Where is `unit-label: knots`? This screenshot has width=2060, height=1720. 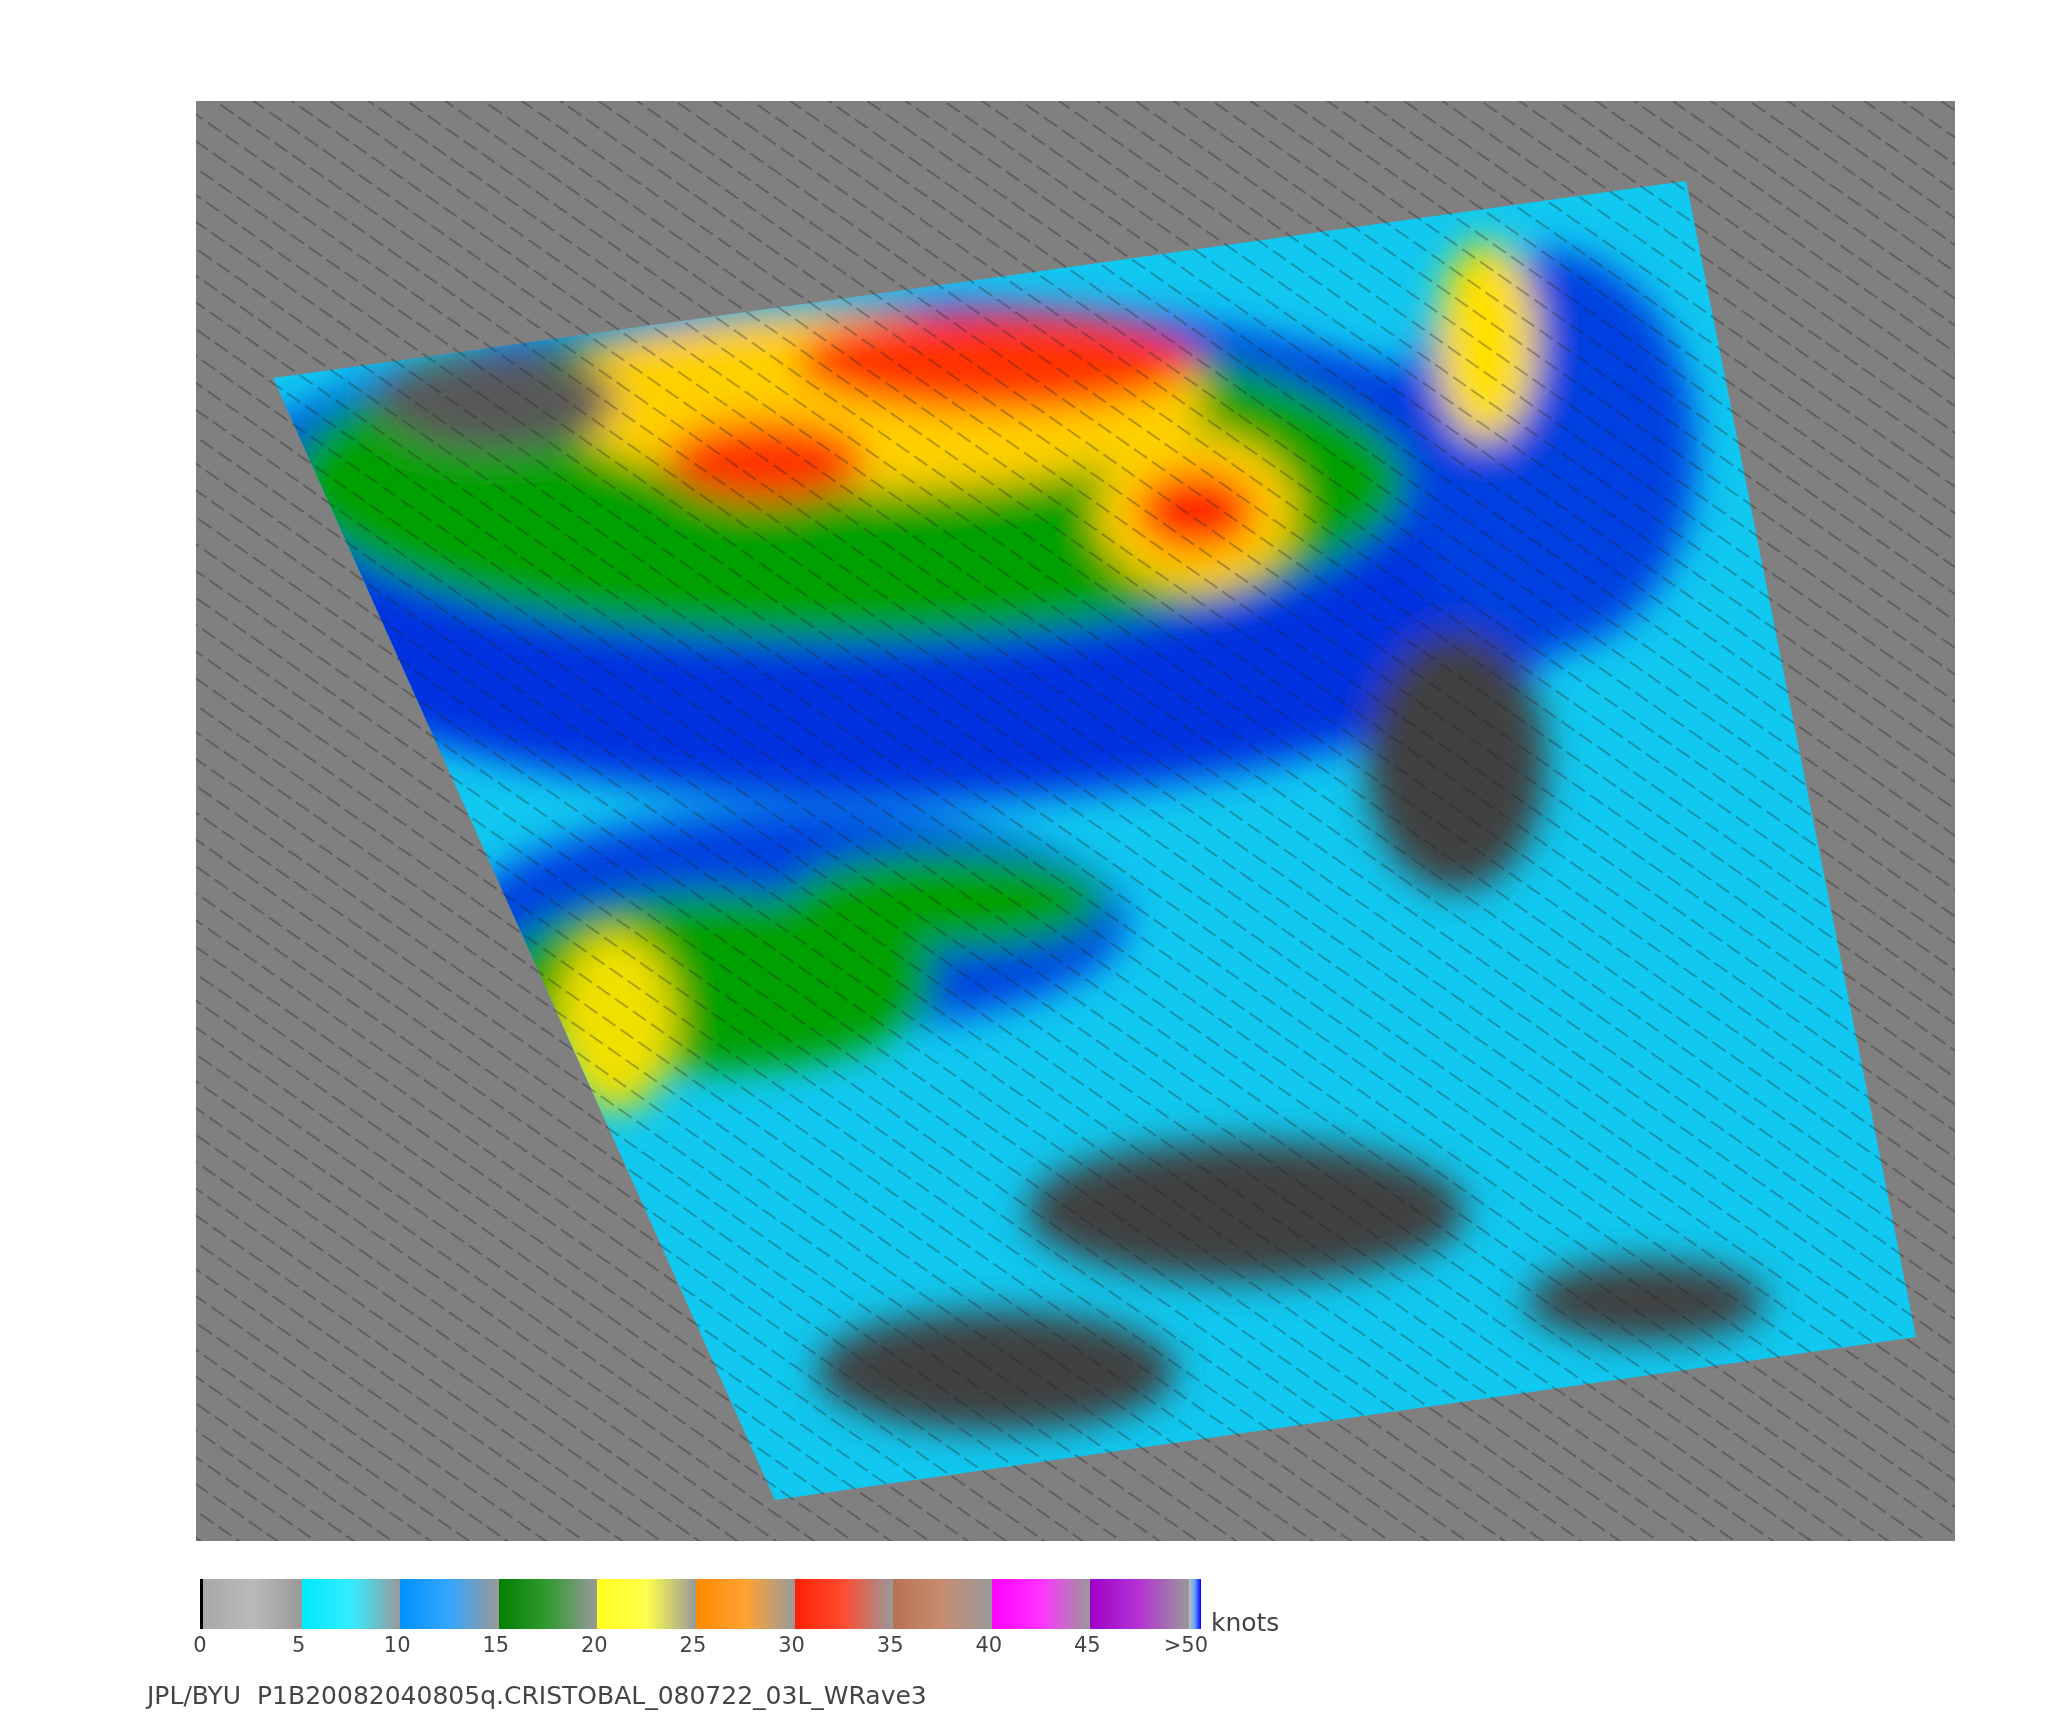
unit-label: knots is located at coordinates (1245, 1622).